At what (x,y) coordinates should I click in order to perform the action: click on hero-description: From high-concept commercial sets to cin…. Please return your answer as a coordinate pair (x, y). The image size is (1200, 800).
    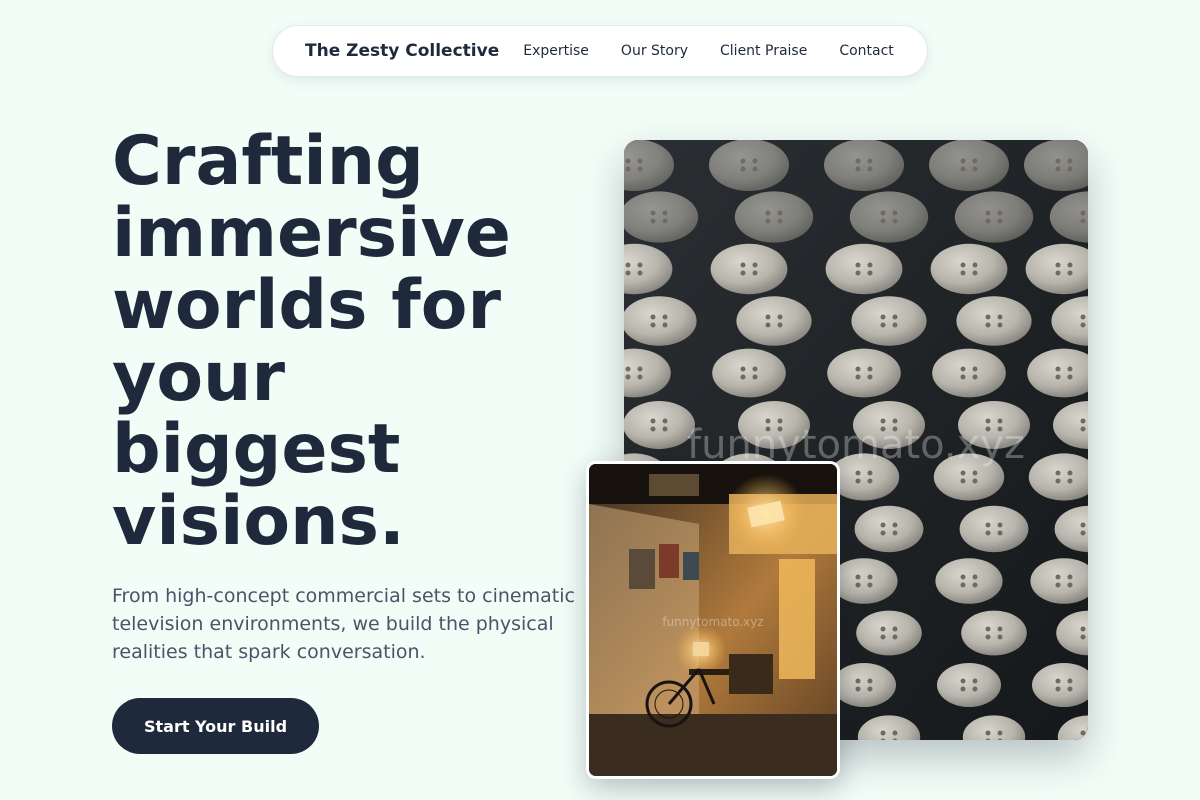
    Looking at the image, I should click on (343, 624).